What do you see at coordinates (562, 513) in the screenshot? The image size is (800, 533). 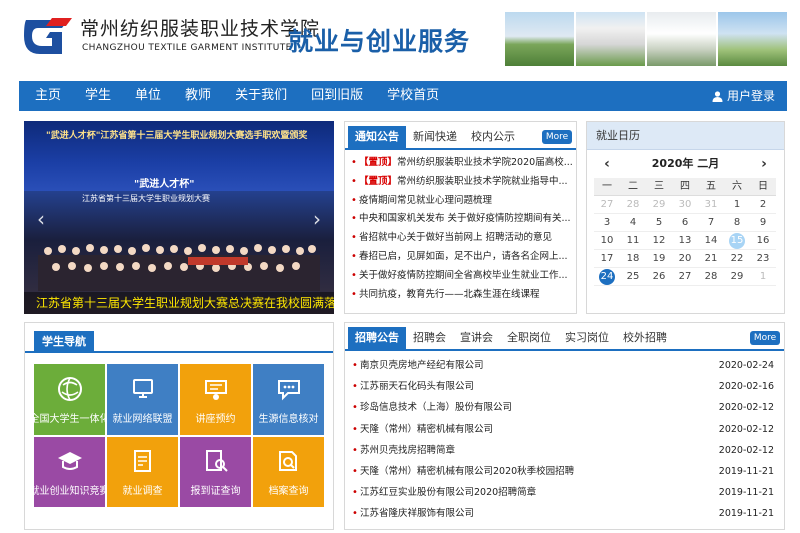 I see `job-item: 江苏省隆庆祥服饰有限公司 2019-11-21` at bounding box center [562, 513].